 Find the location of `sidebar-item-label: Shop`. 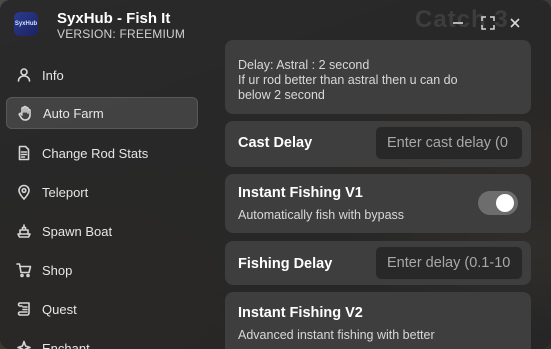

sidebar-item-label: Shop is located at coordinates (57, 270).